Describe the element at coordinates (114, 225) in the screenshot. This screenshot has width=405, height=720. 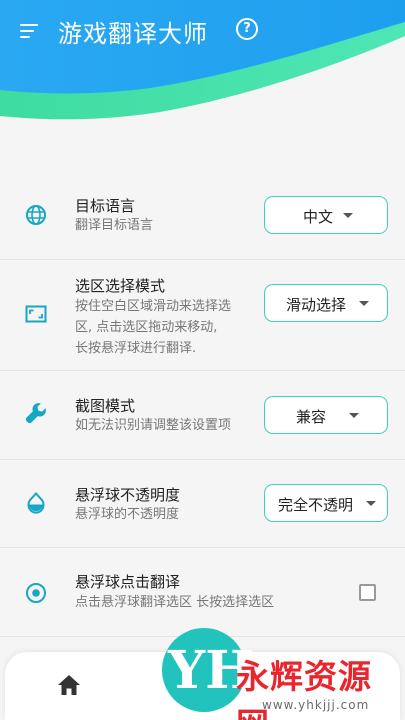
I see `setting-desc: 翻译目标语言` at that location.